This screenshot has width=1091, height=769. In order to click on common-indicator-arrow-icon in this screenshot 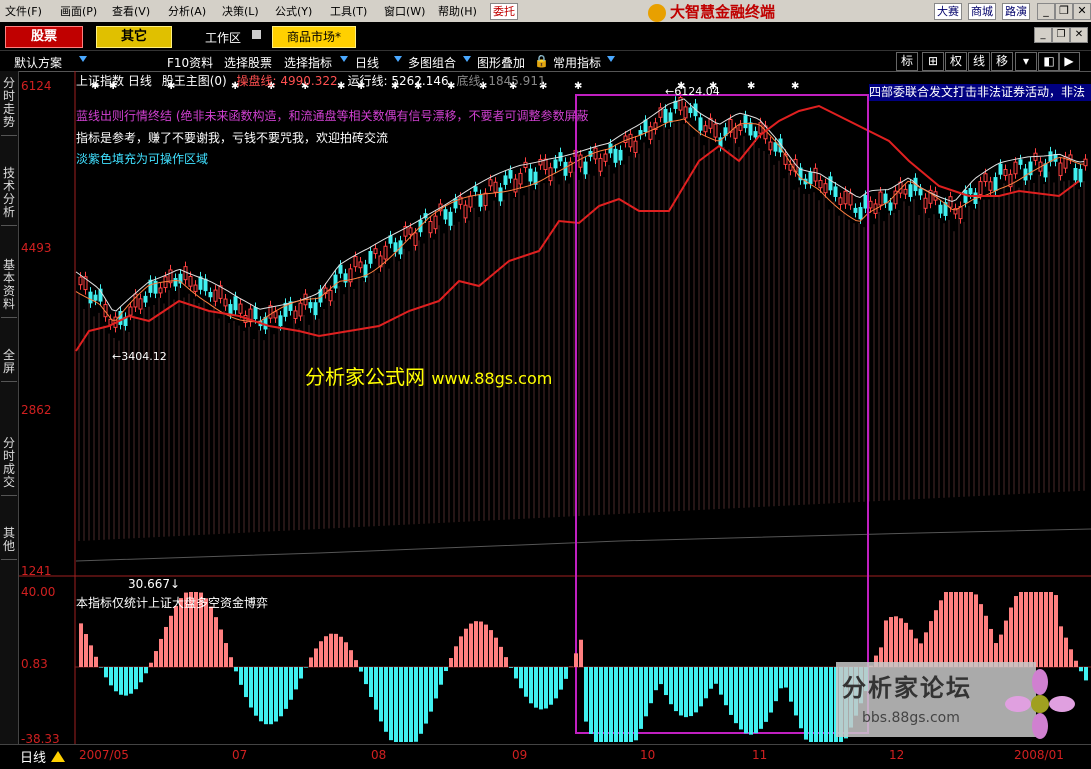, I will do `click(611, 59)`.